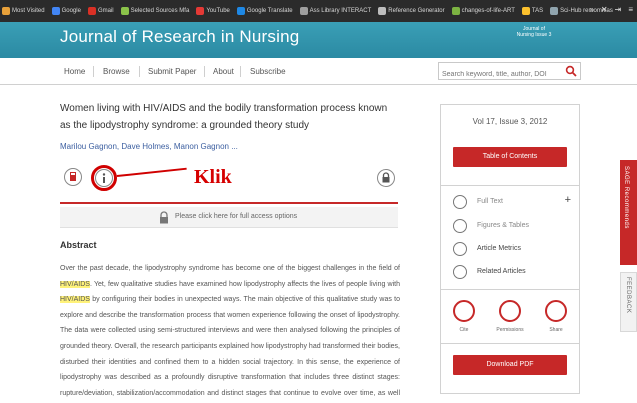 Image resolution: width=637 pixels, height=403 pixels. I want to click on bookmark-tas: TAS, so click(532, 11).